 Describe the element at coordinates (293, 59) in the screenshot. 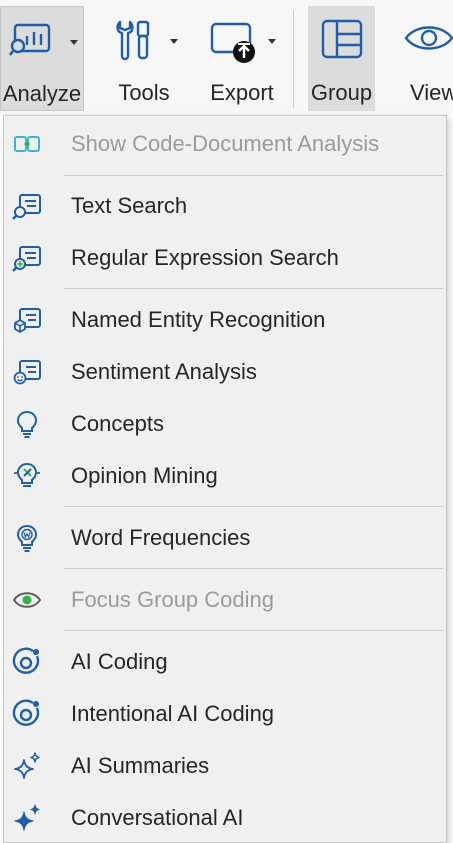

I see `ribbon-divider` at that location.